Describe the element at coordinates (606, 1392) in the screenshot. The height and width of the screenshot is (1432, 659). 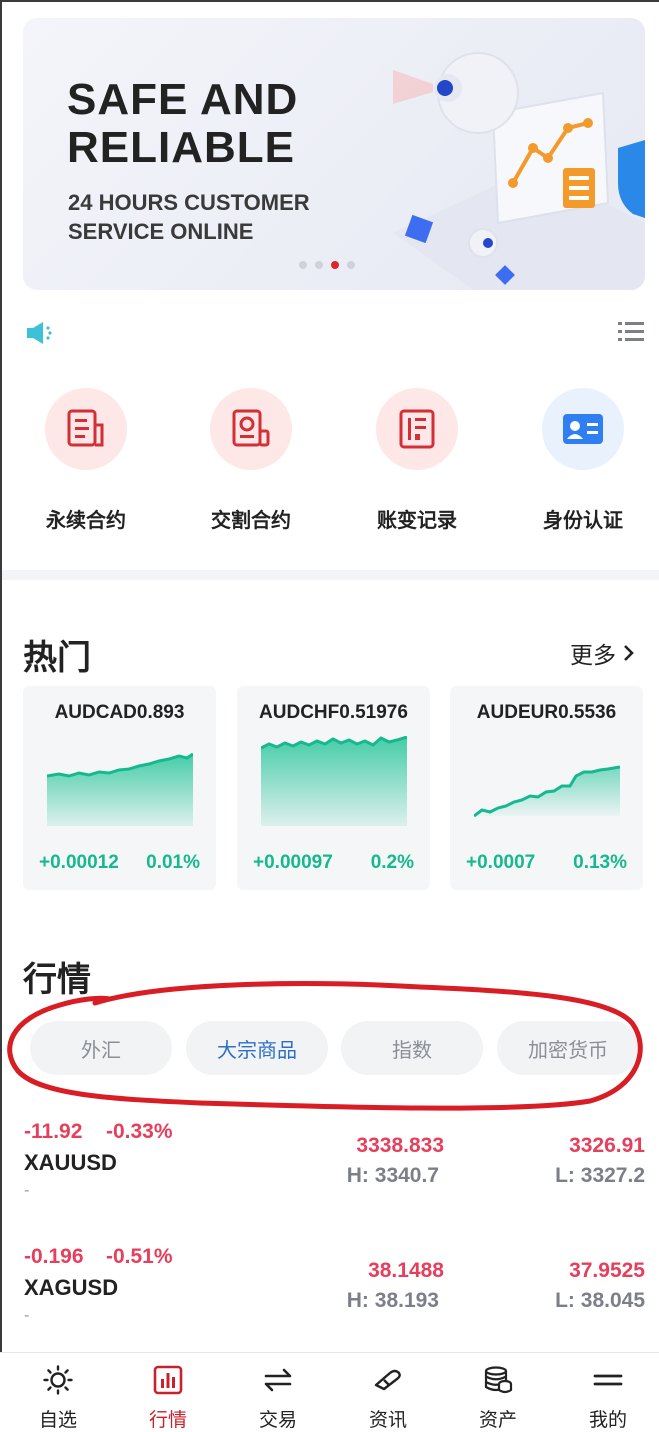
I see `nav-item-profile: 我的` at that location.